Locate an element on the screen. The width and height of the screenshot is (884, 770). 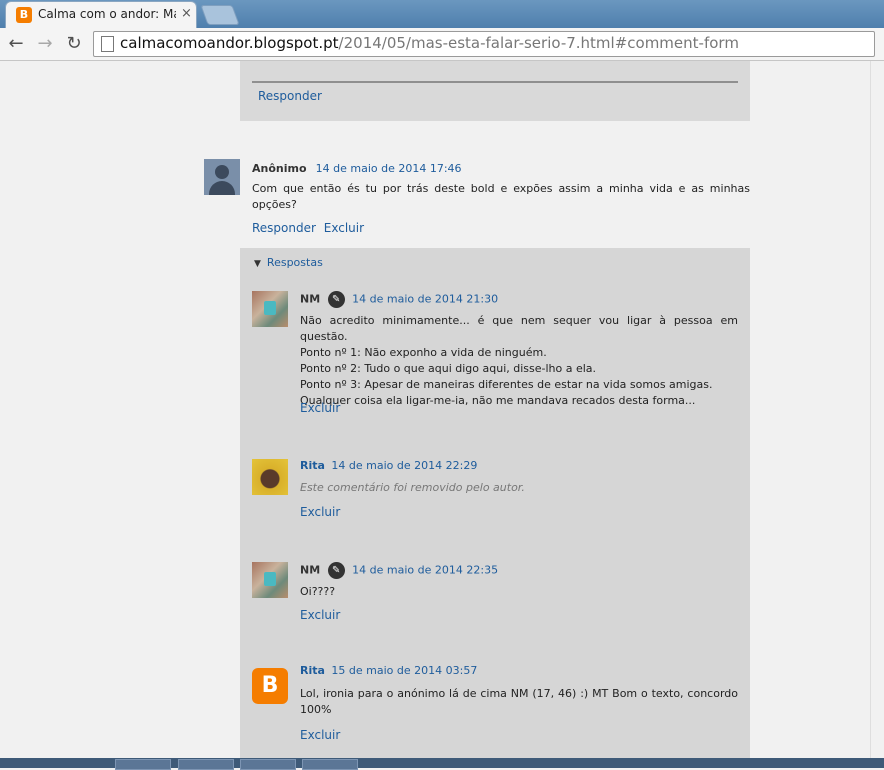
reload-icon: ↻ is located at coordinates (74, 44).